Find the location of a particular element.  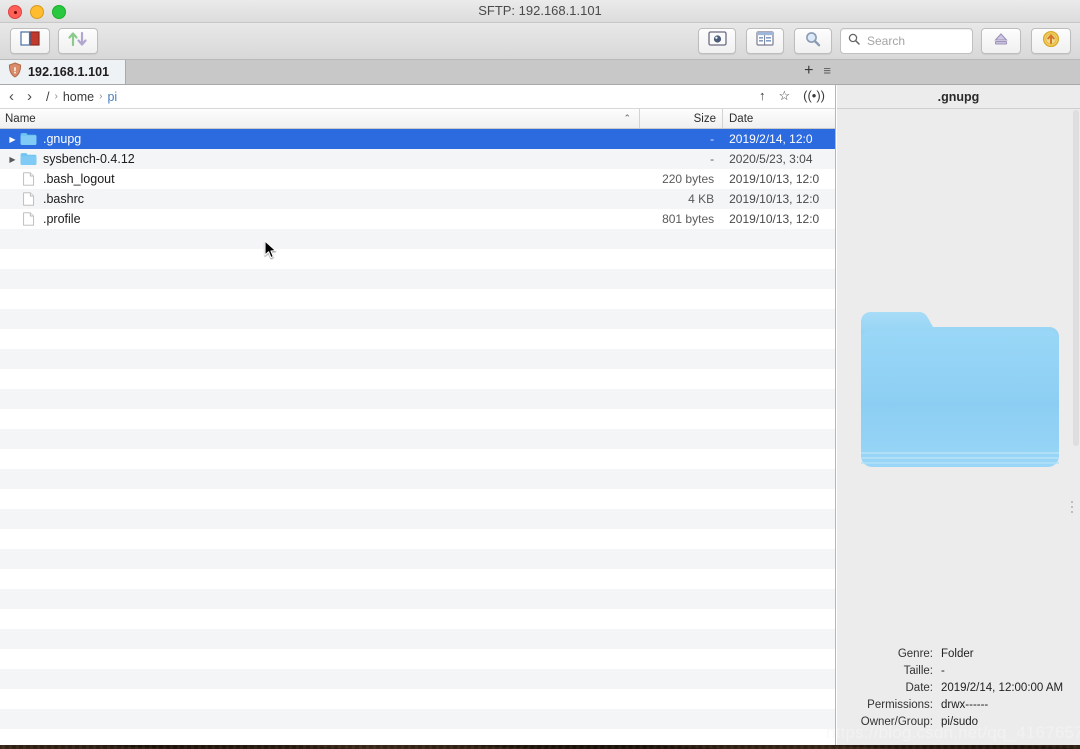

file-name-label: .bash_logout is located at coordinates (79, 179).